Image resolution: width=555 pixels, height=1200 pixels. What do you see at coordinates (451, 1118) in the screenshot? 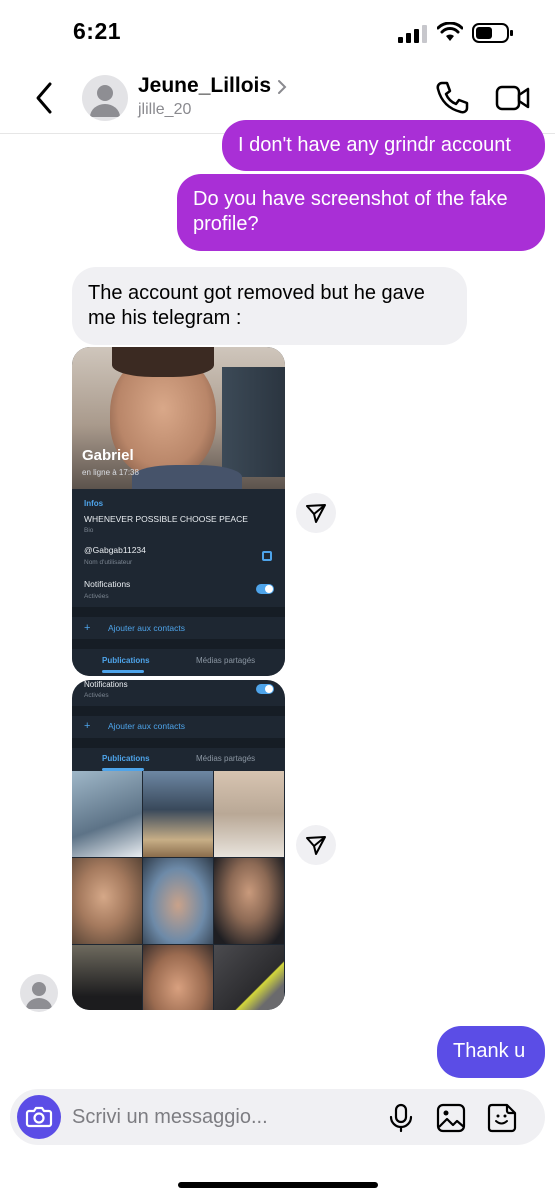
I see `gallery-icon` at bounding box center [451, 1118].